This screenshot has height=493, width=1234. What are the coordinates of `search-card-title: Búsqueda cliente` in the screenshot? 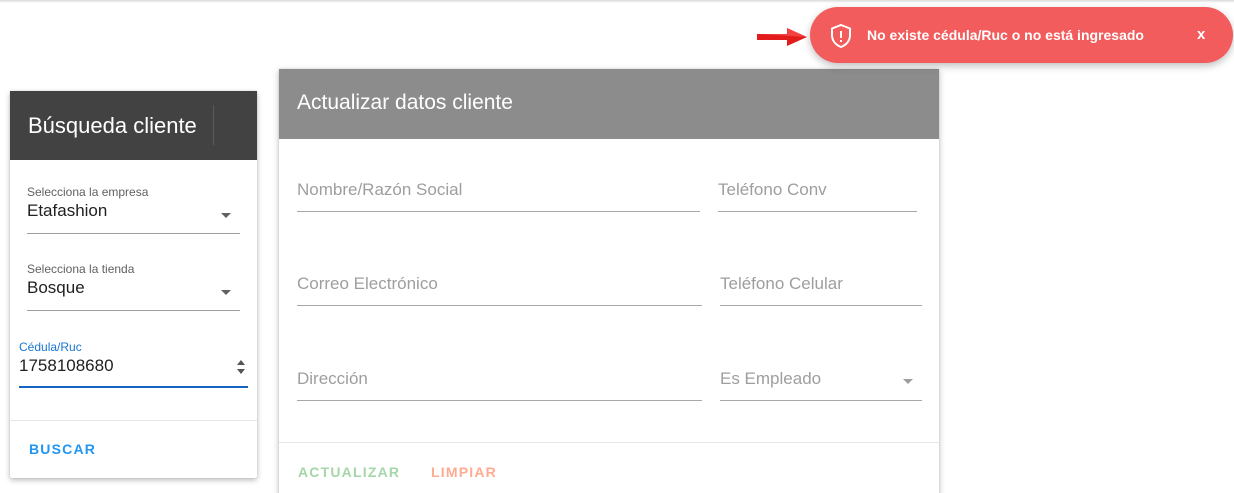 It's located at (112, 125).